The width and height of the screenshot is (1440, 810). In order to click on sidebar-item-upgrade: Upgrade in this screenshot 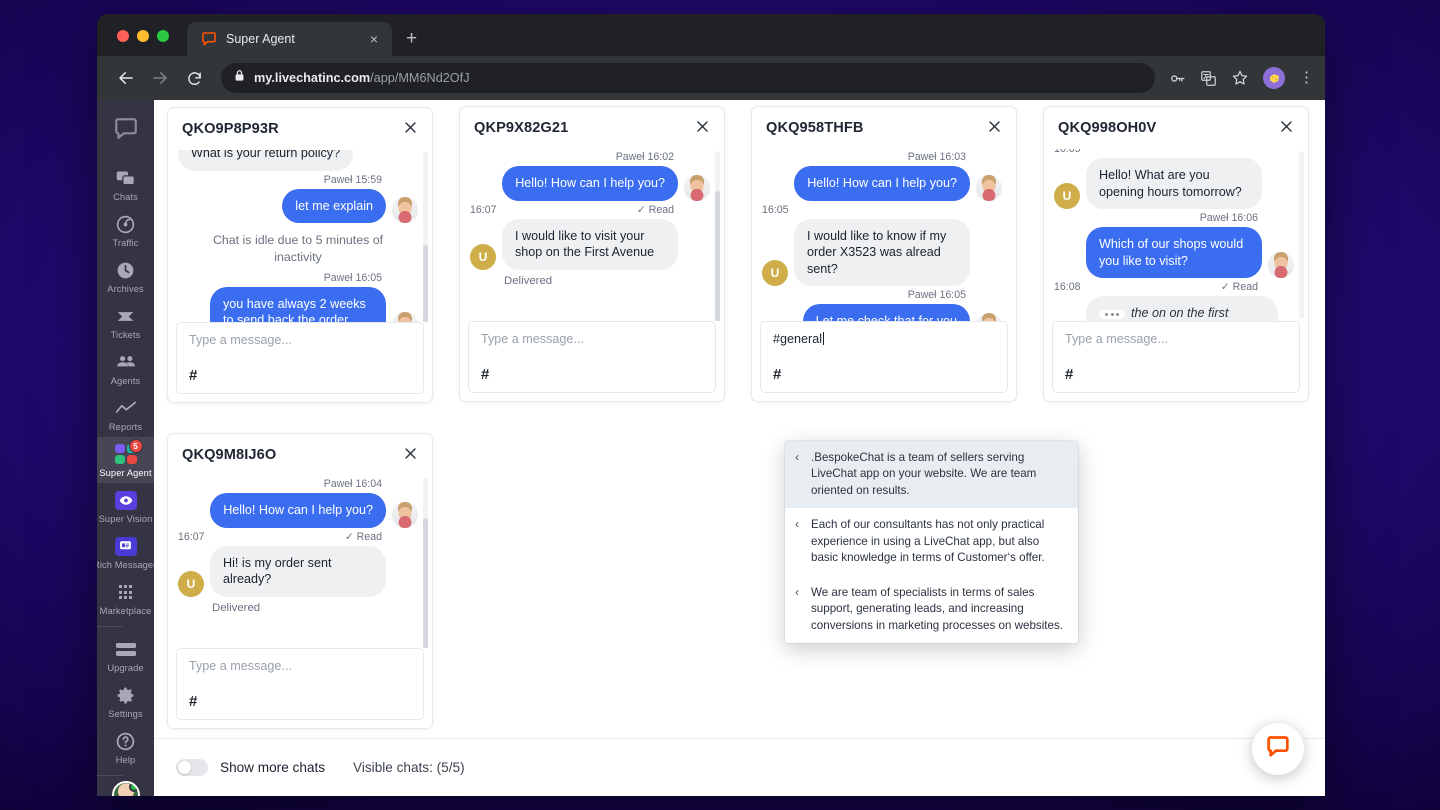, I will do `click(125, 655)`.